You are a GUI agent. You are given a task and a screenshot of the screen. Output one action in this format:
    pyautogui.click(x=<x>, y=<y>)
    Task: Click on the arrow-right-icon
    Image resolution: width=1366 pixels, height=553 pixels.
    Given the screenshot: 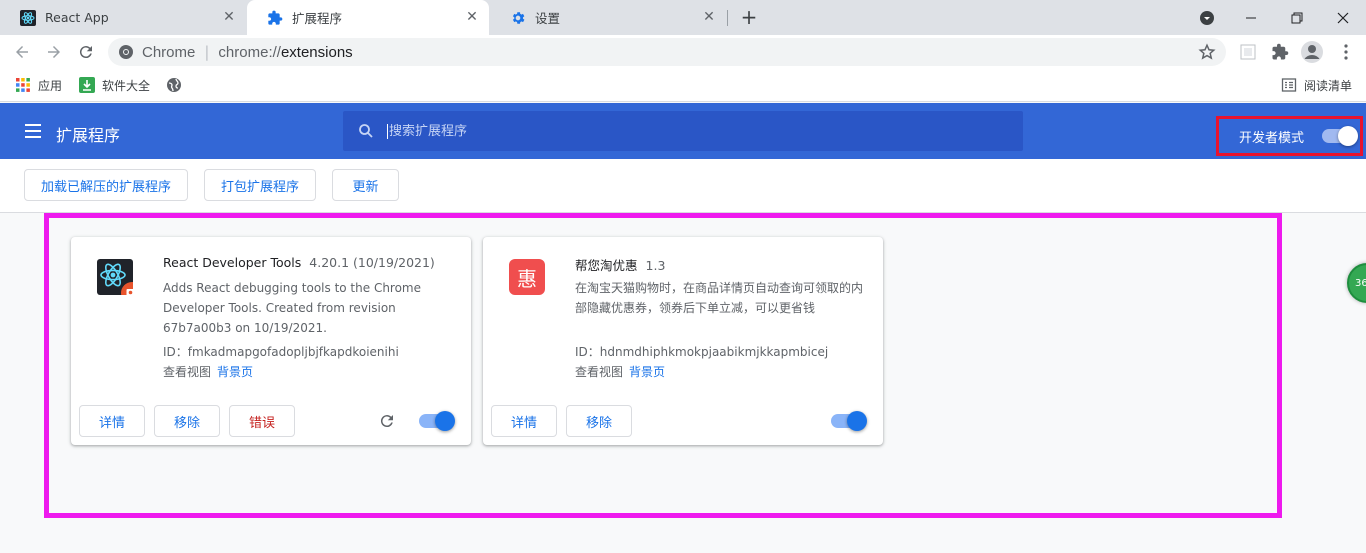 What is the action you would take?
    pyautogui.click(x=54, y=52)
    